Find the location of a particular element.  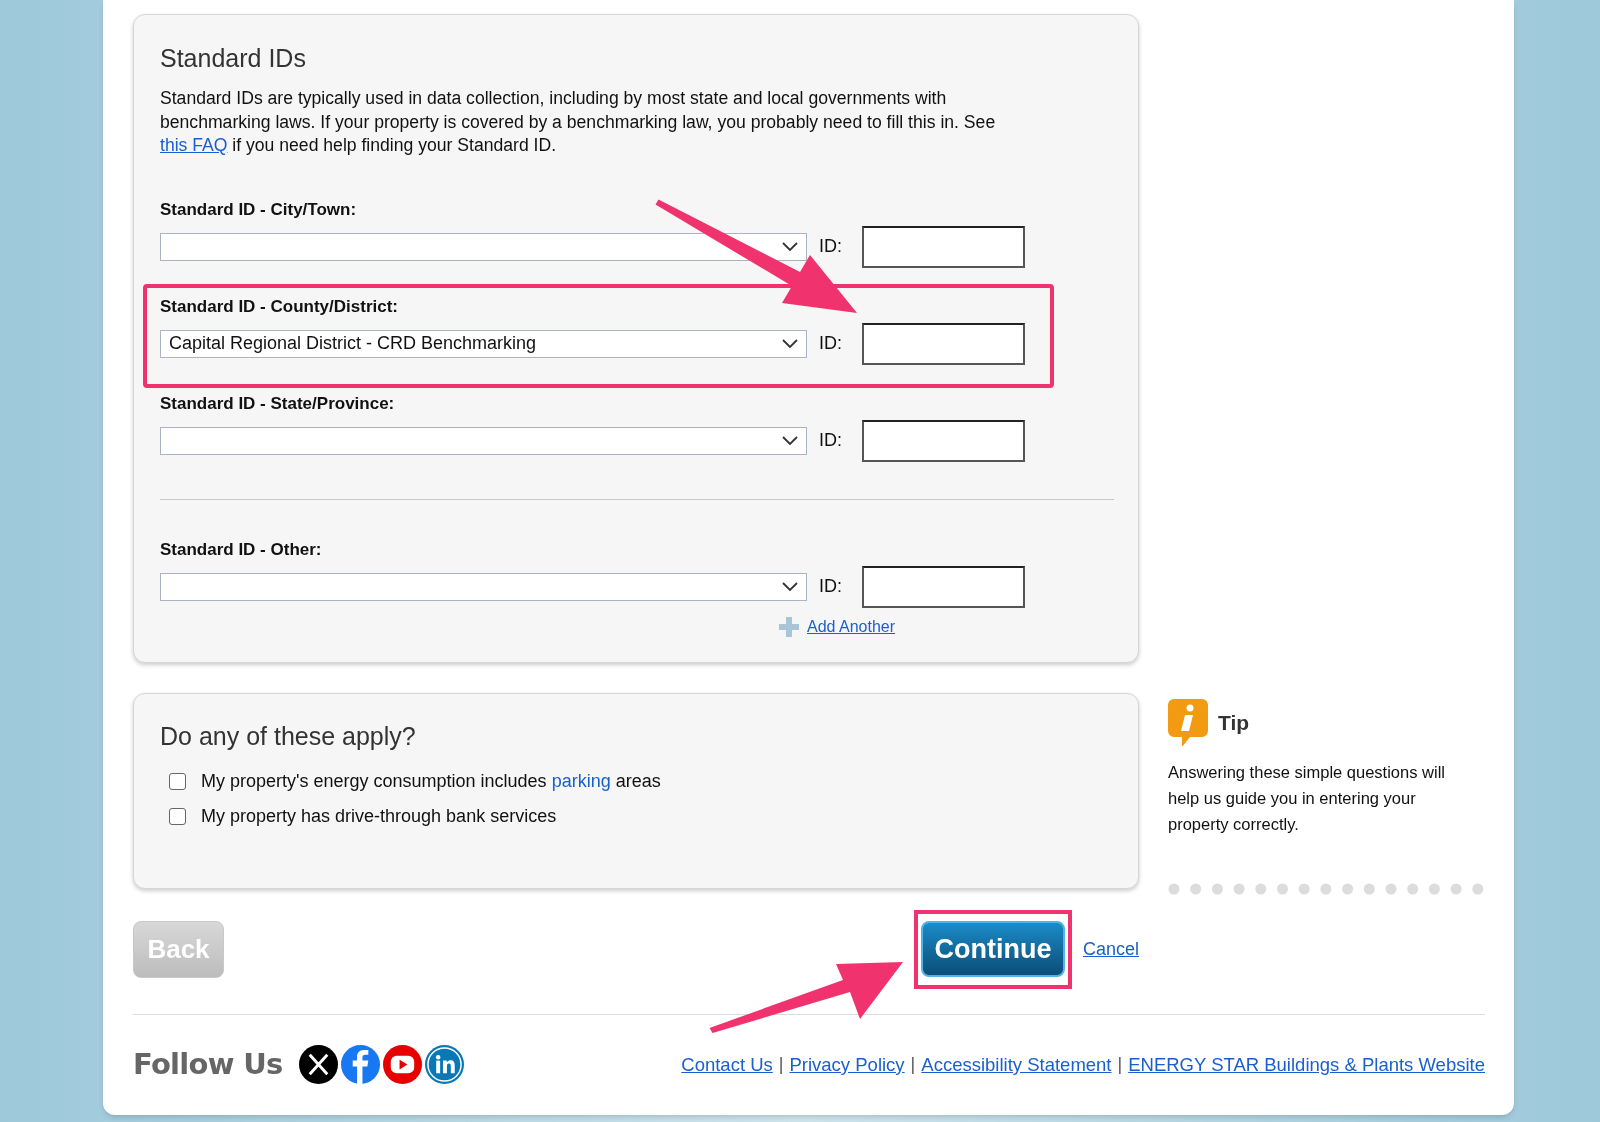

intro-paragraph: Standard IDs are typically used in data collection, including by most state and local governments with benchmarking laws. If your property is covered by a benchmarking law, you probably need to fill this in. See this FAQ if you need help finding your Standard ID. is located at coordinates (578, 122).